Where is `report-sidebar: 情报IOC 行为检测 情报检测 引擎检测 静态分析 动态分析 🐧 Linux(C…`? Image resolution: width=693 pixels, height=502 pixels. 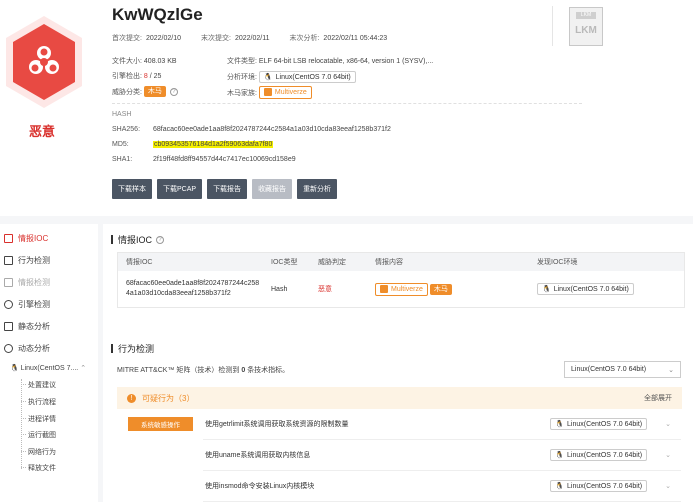
report-sidebar: 情报IOC 行为检测 情报检测 引擎检测 静态分析 动态分析 🐧 Linux(C… is located at coordinates (49, 363).